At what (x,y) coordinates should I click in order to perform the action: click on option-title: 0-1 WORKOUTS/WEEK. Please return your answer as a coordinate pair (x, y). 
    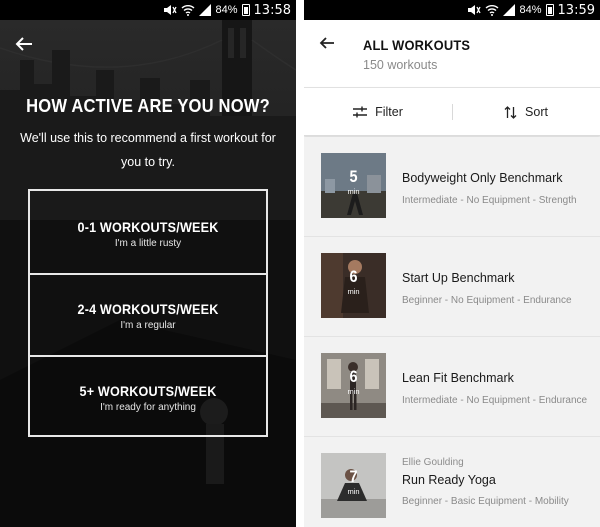
    Looking at the image, I should click on (148, 227).